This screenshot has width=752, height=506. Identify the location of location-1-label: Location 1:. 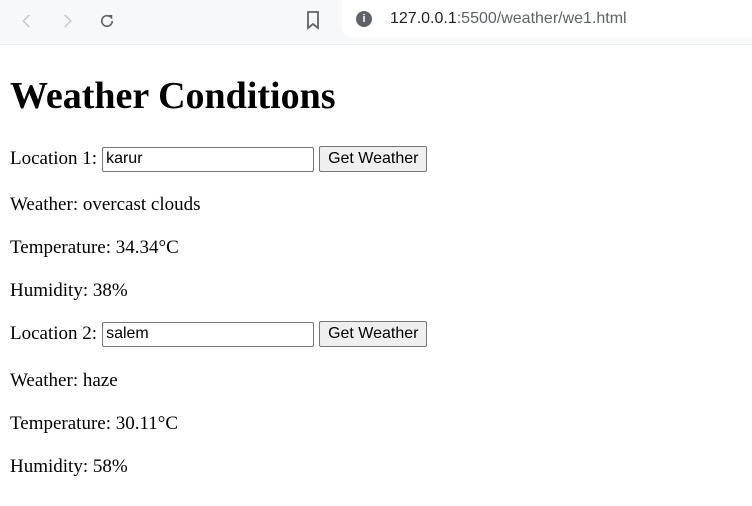
(54, 158).